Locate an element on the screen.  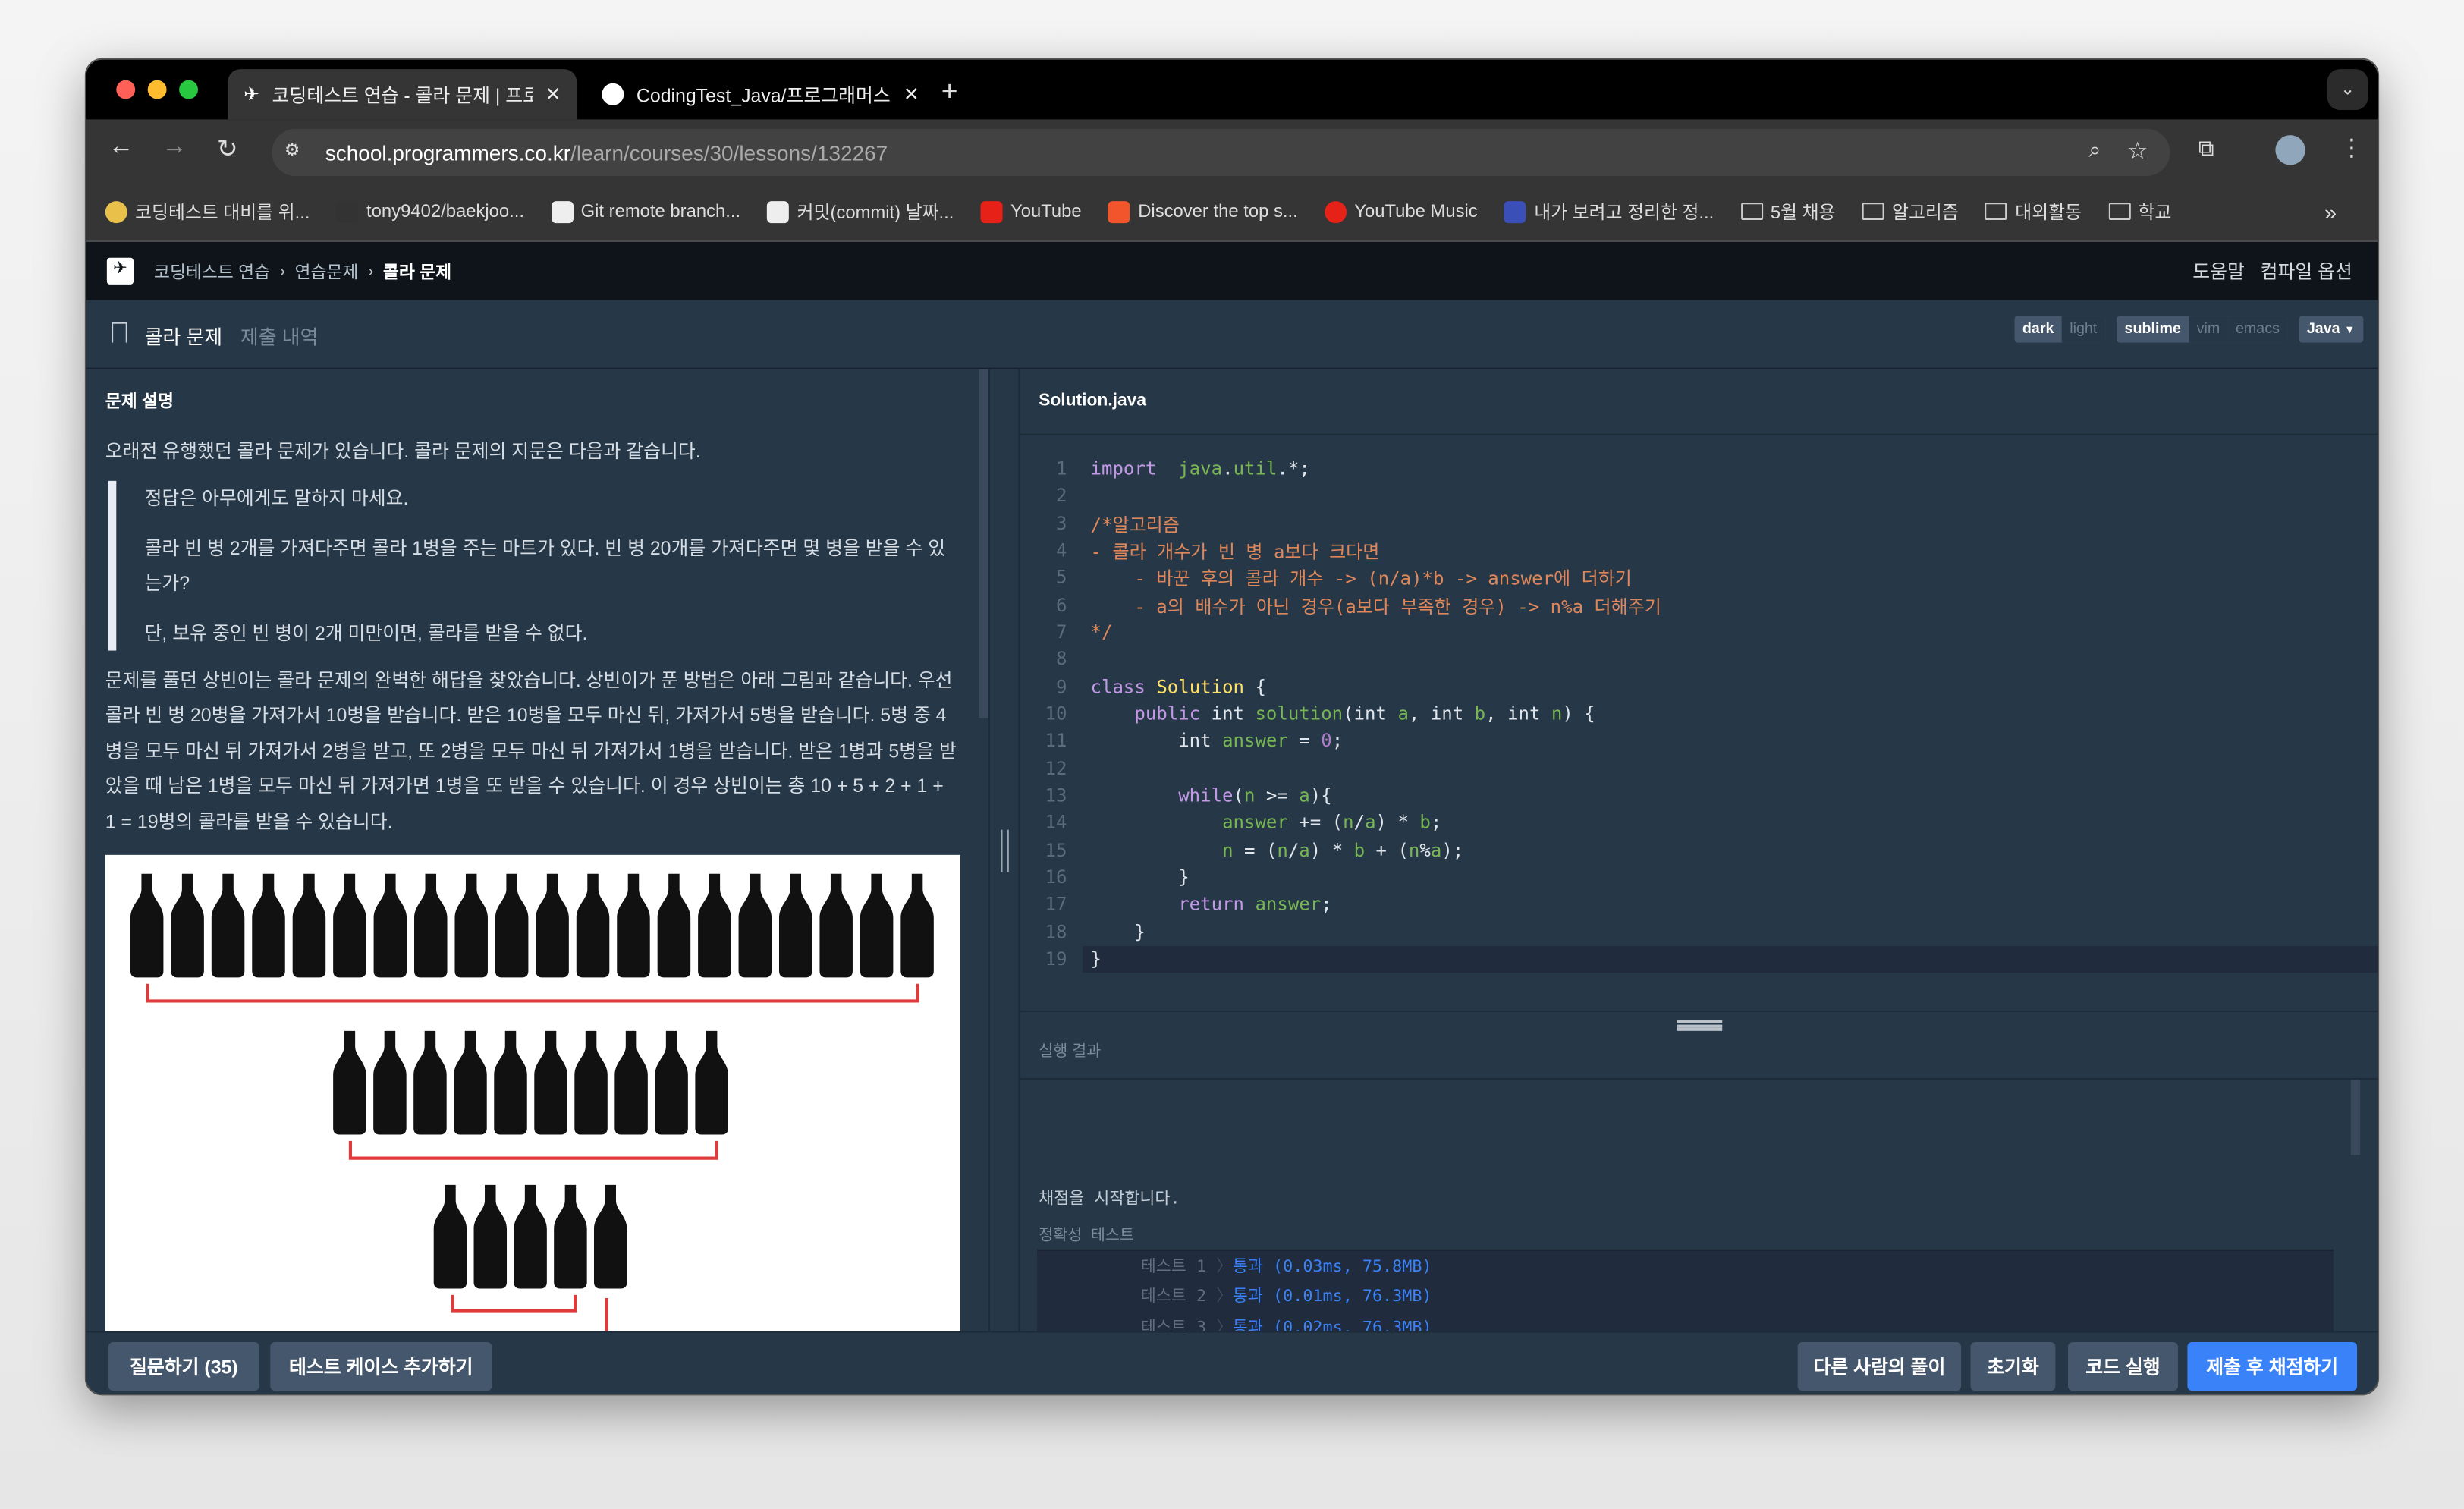
more-bookmarks-icon: » is located at coordinates (2330, 212).